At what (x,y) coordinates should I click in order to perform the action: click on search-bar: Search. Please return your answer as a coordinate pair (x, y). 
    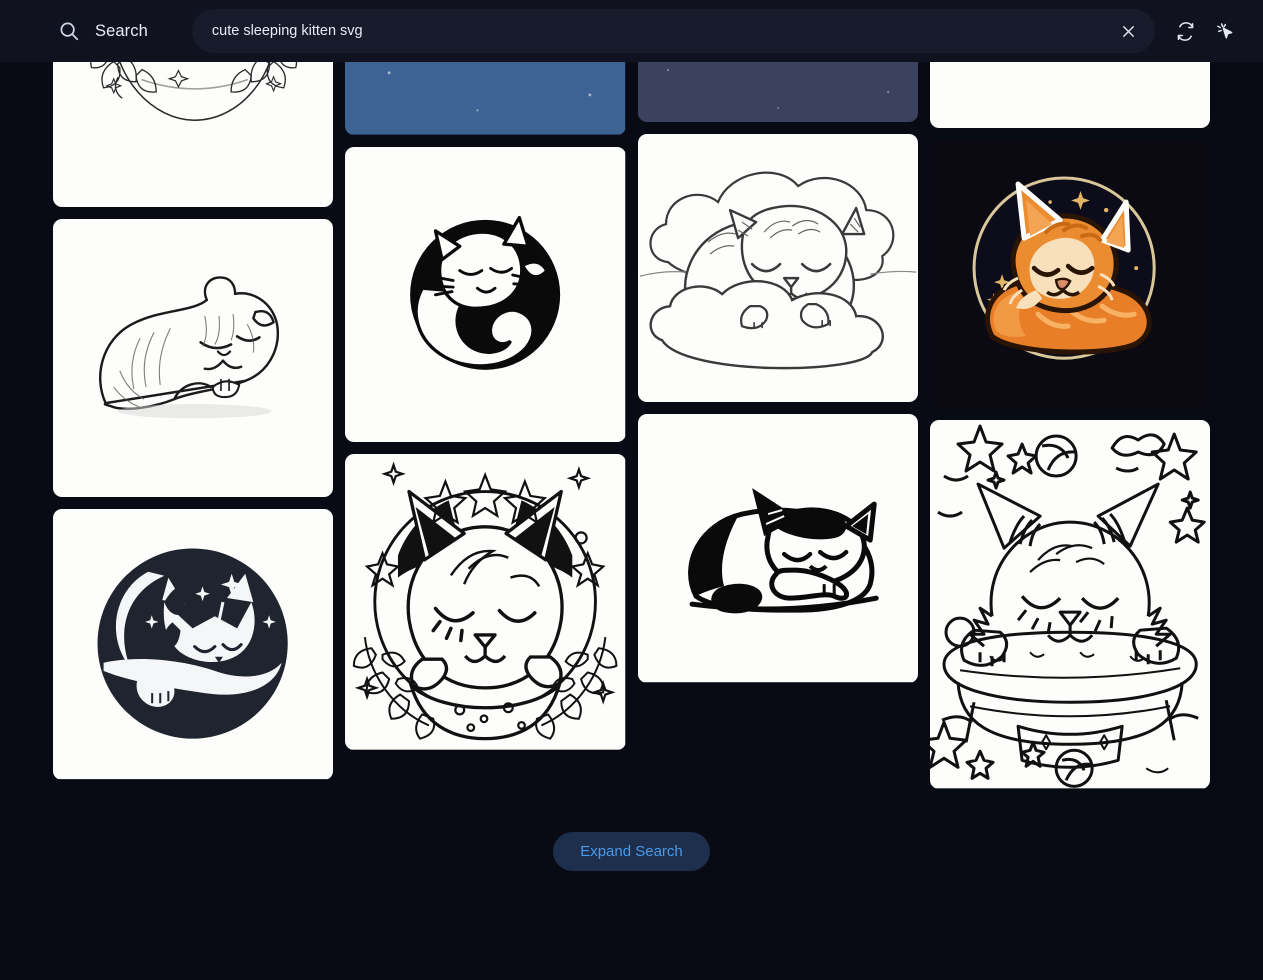
    Looking at the image, I should click on (631, 31).